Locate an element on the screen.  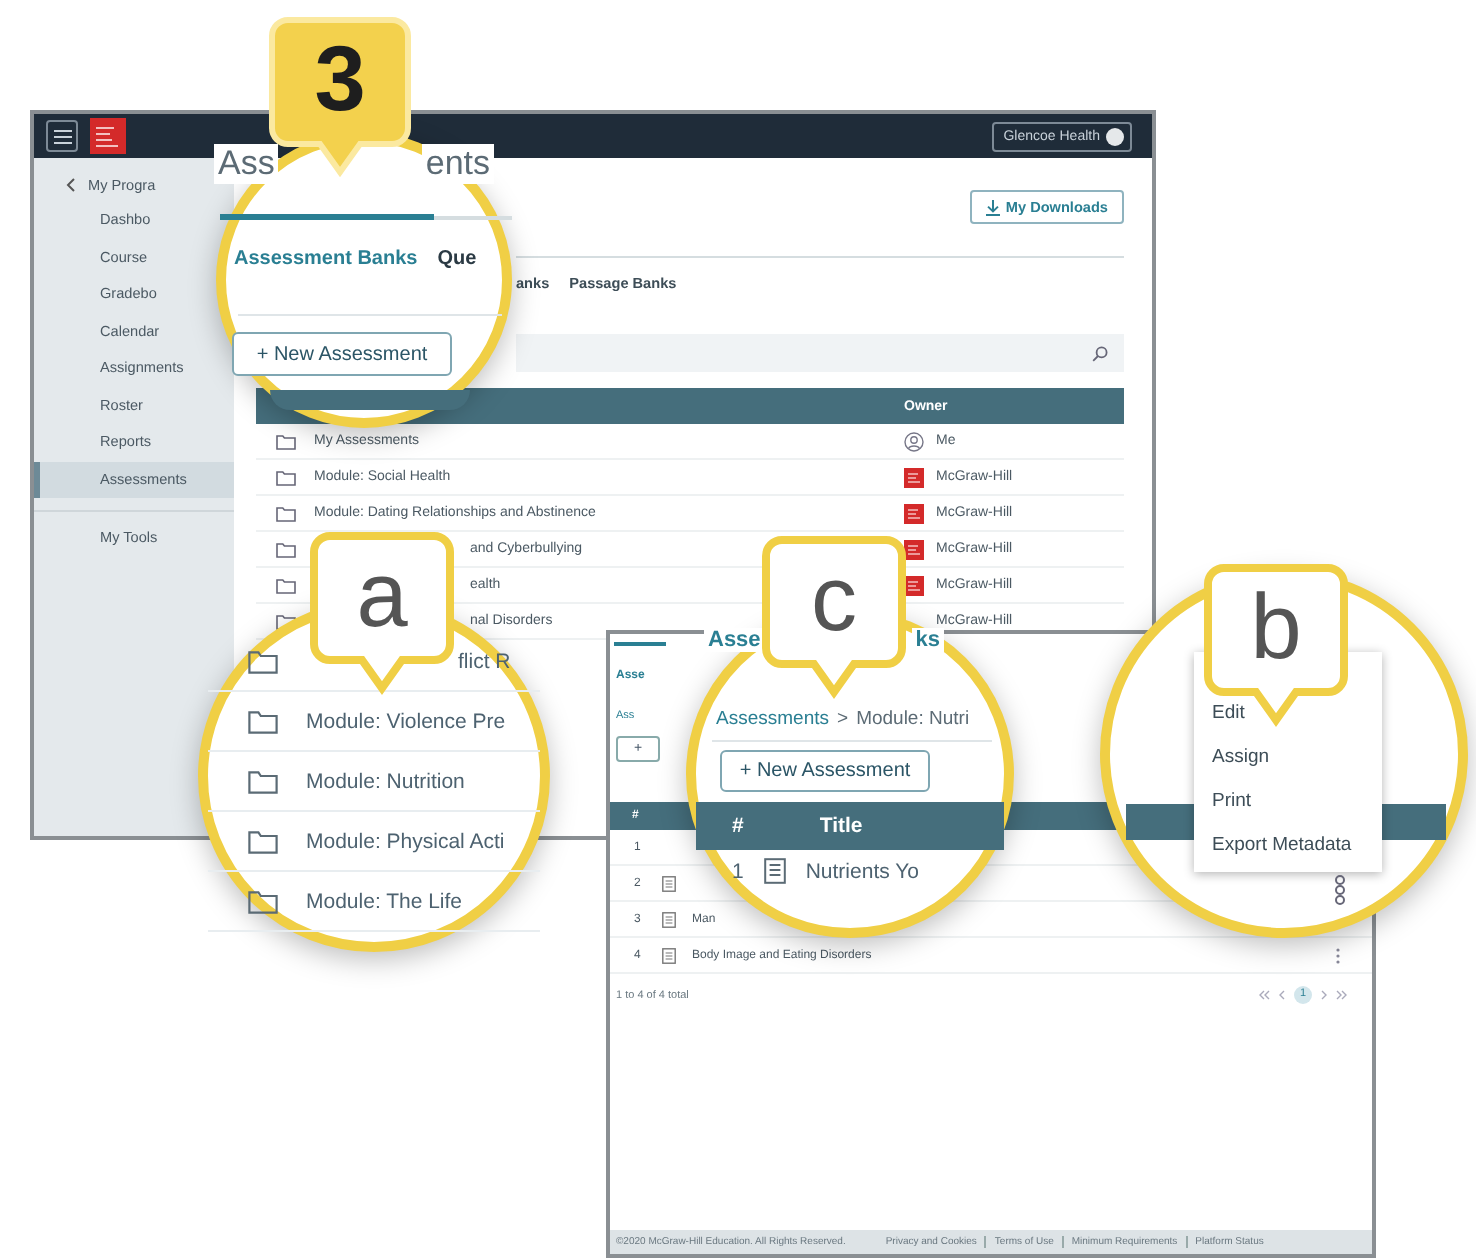
menu-icon is located at coordinates (62, 136).